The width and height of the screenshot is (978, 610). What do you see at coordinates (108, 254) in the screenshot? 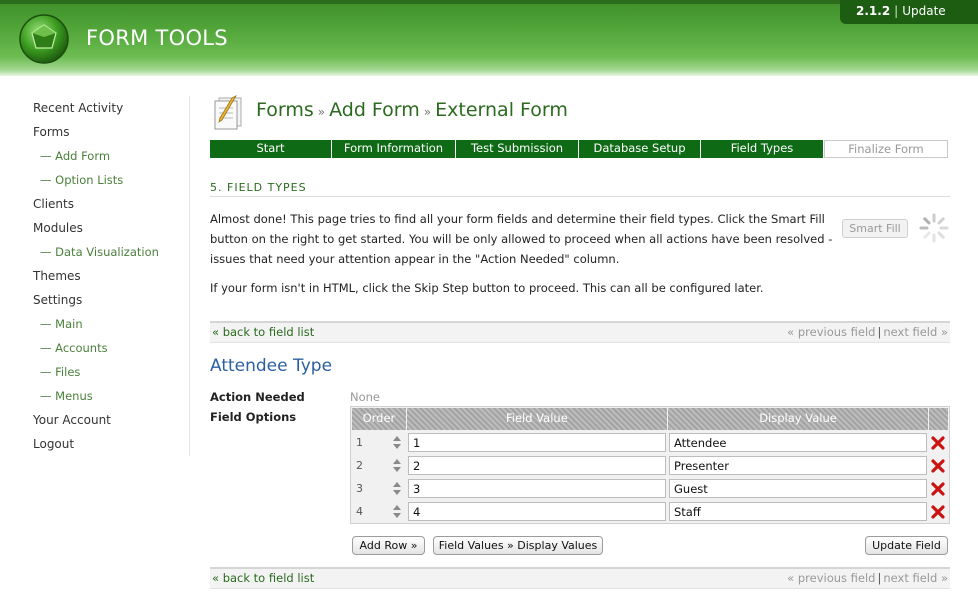
I see `sidebar-item: — Data Visualization` at bounding box center [108, 254].